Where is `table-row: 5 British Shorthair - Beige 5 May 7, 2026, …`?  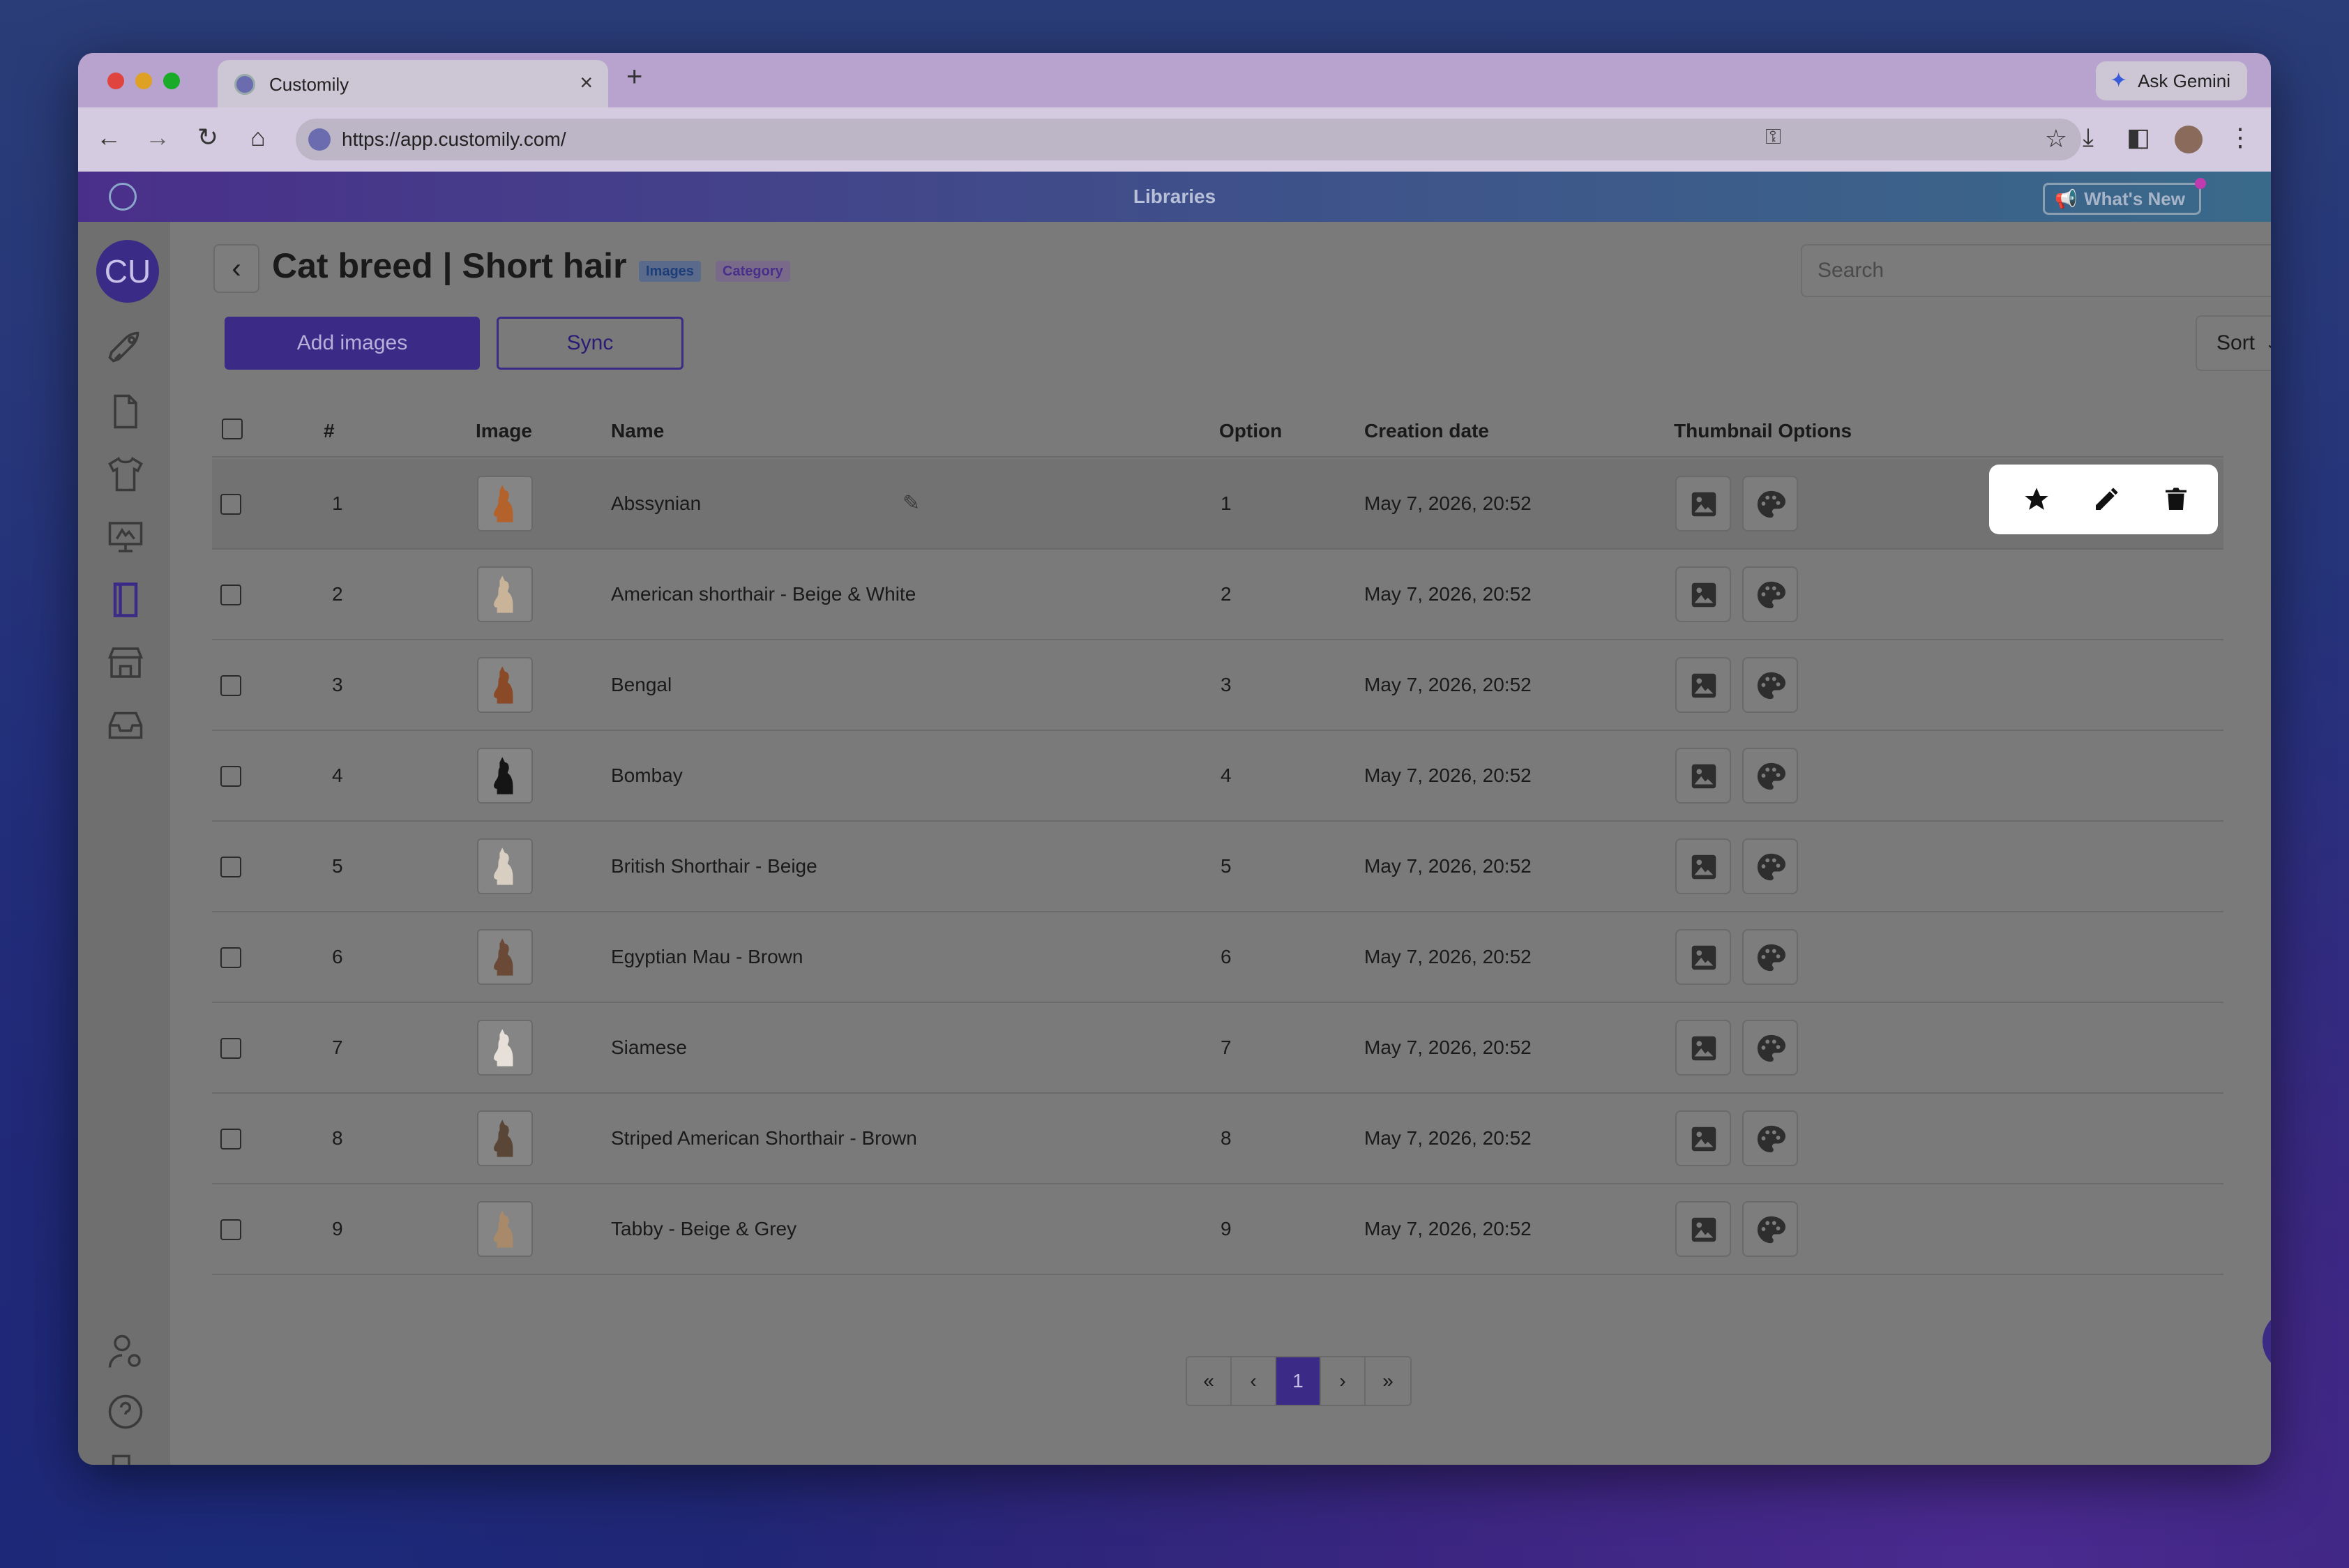
table-row: 5 British Shorthair - Beige 5 May 7, 2026, … is located at coordinates (1217, 867).